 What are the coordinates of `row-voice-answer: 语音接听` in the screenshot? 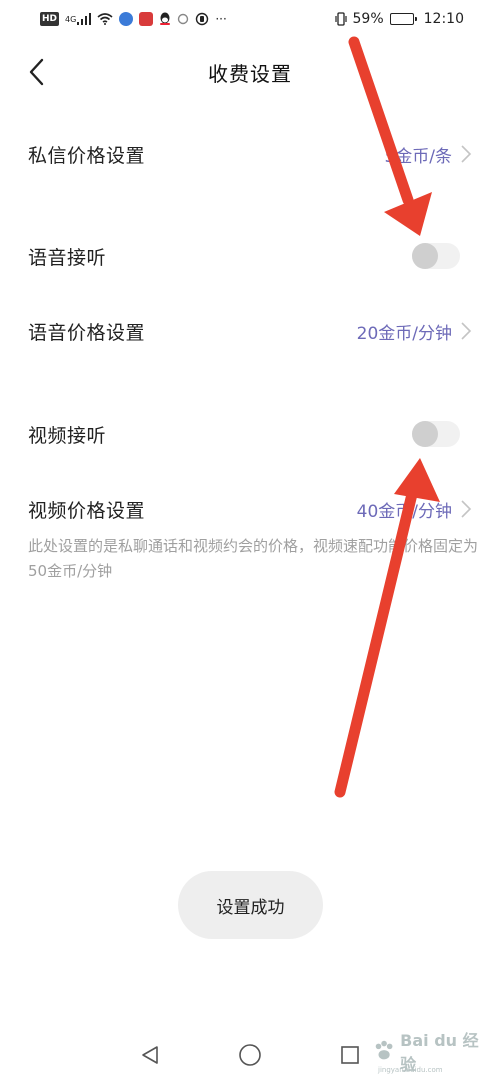 It's located at (250, 256).